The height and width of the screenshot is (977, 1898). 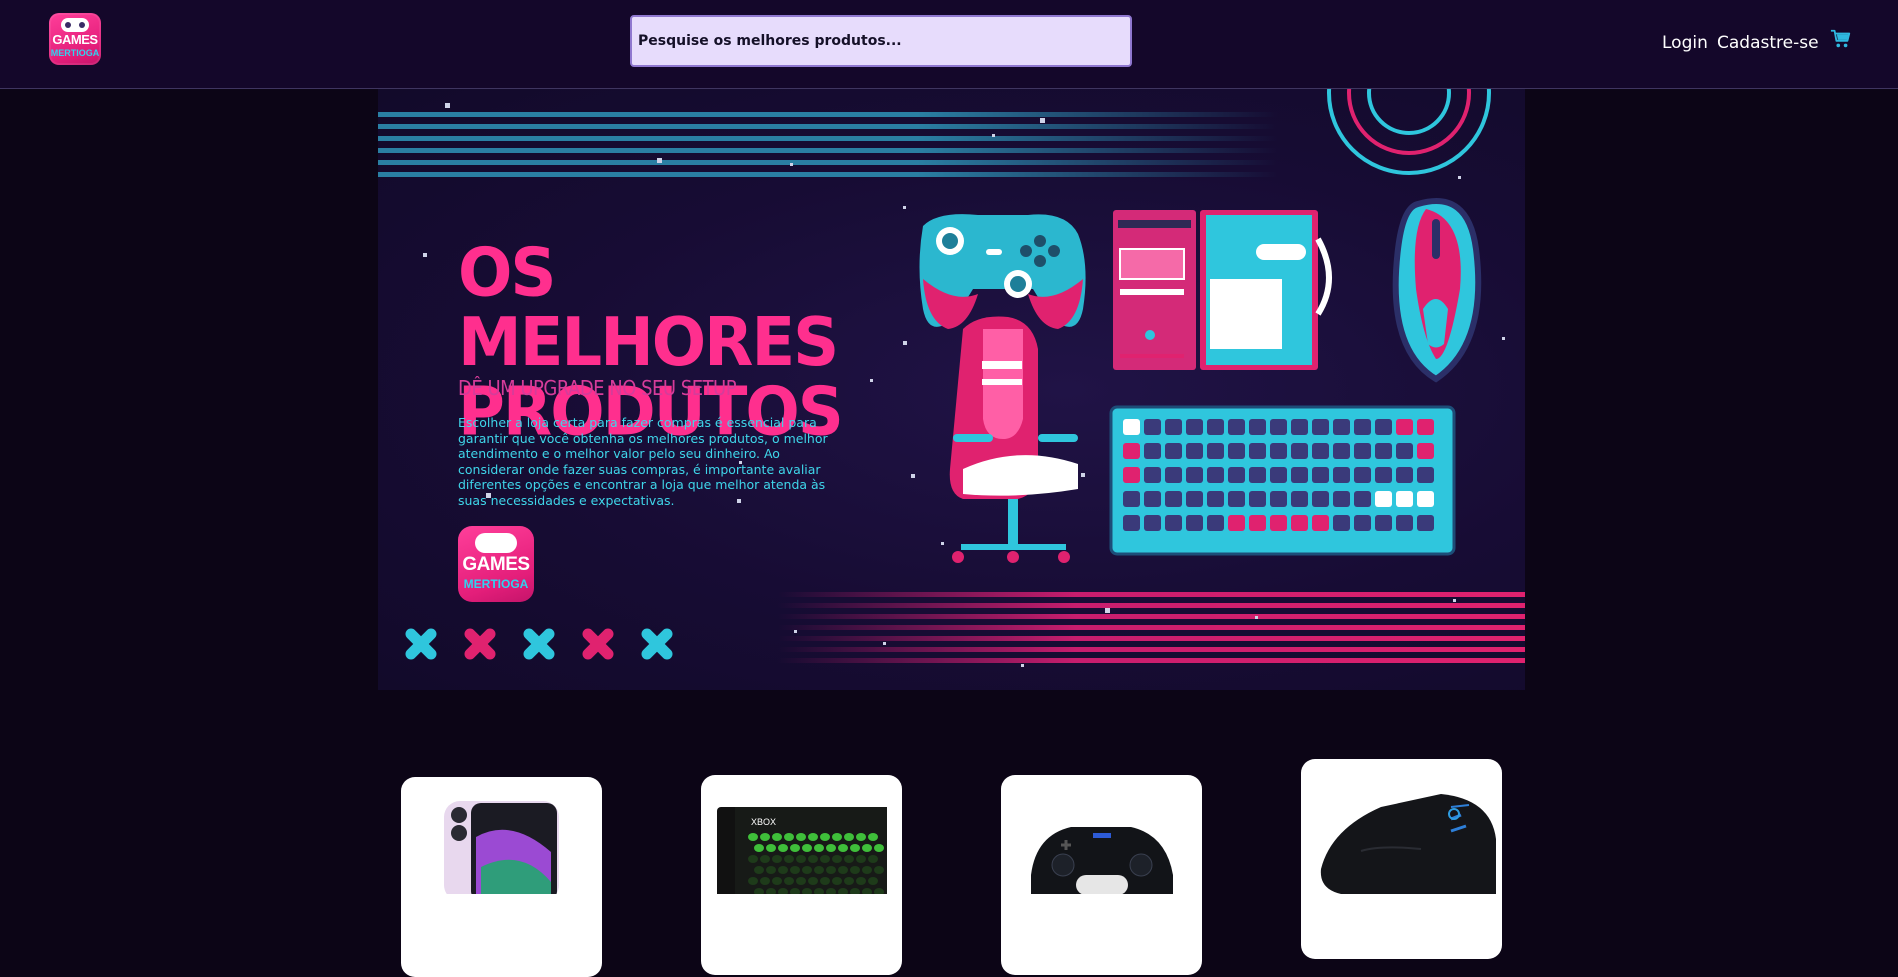 What do you see at coordinates (1200, 380) in the screenshot?
I see `banner-illustrations` at bounding box center [1200, 380].